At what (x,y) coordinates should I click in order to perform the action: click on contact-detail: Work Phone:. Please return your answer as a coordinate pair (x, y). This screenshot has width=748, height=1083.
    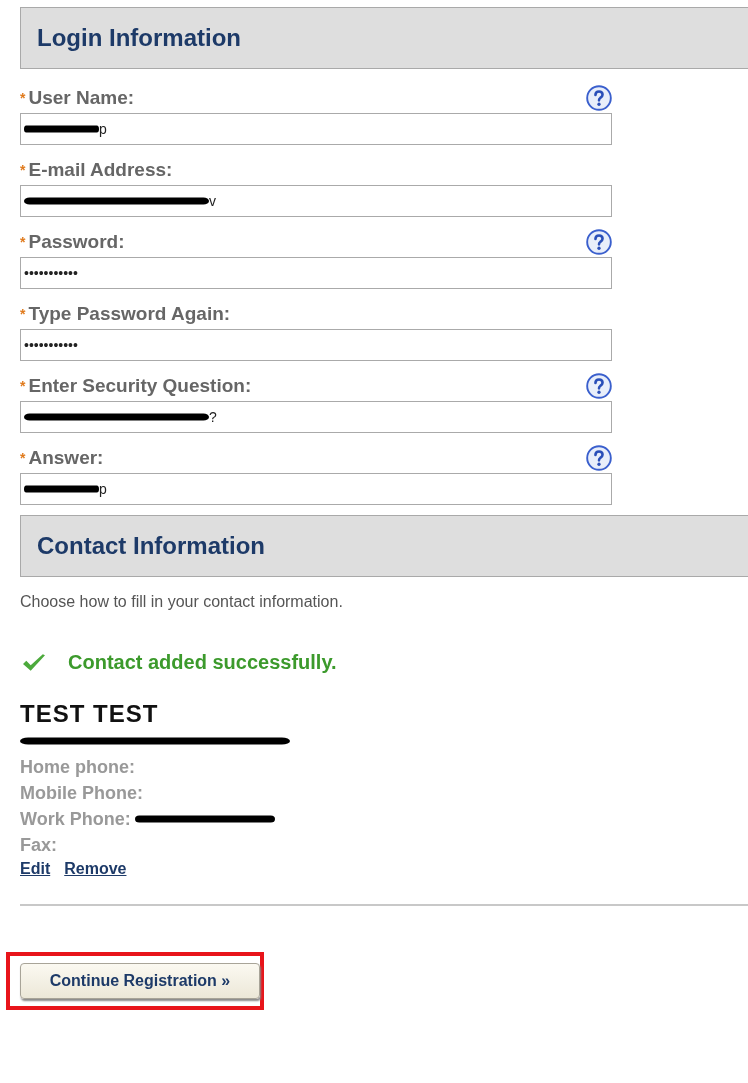
    Looking at the image, I should click on (75, 819).